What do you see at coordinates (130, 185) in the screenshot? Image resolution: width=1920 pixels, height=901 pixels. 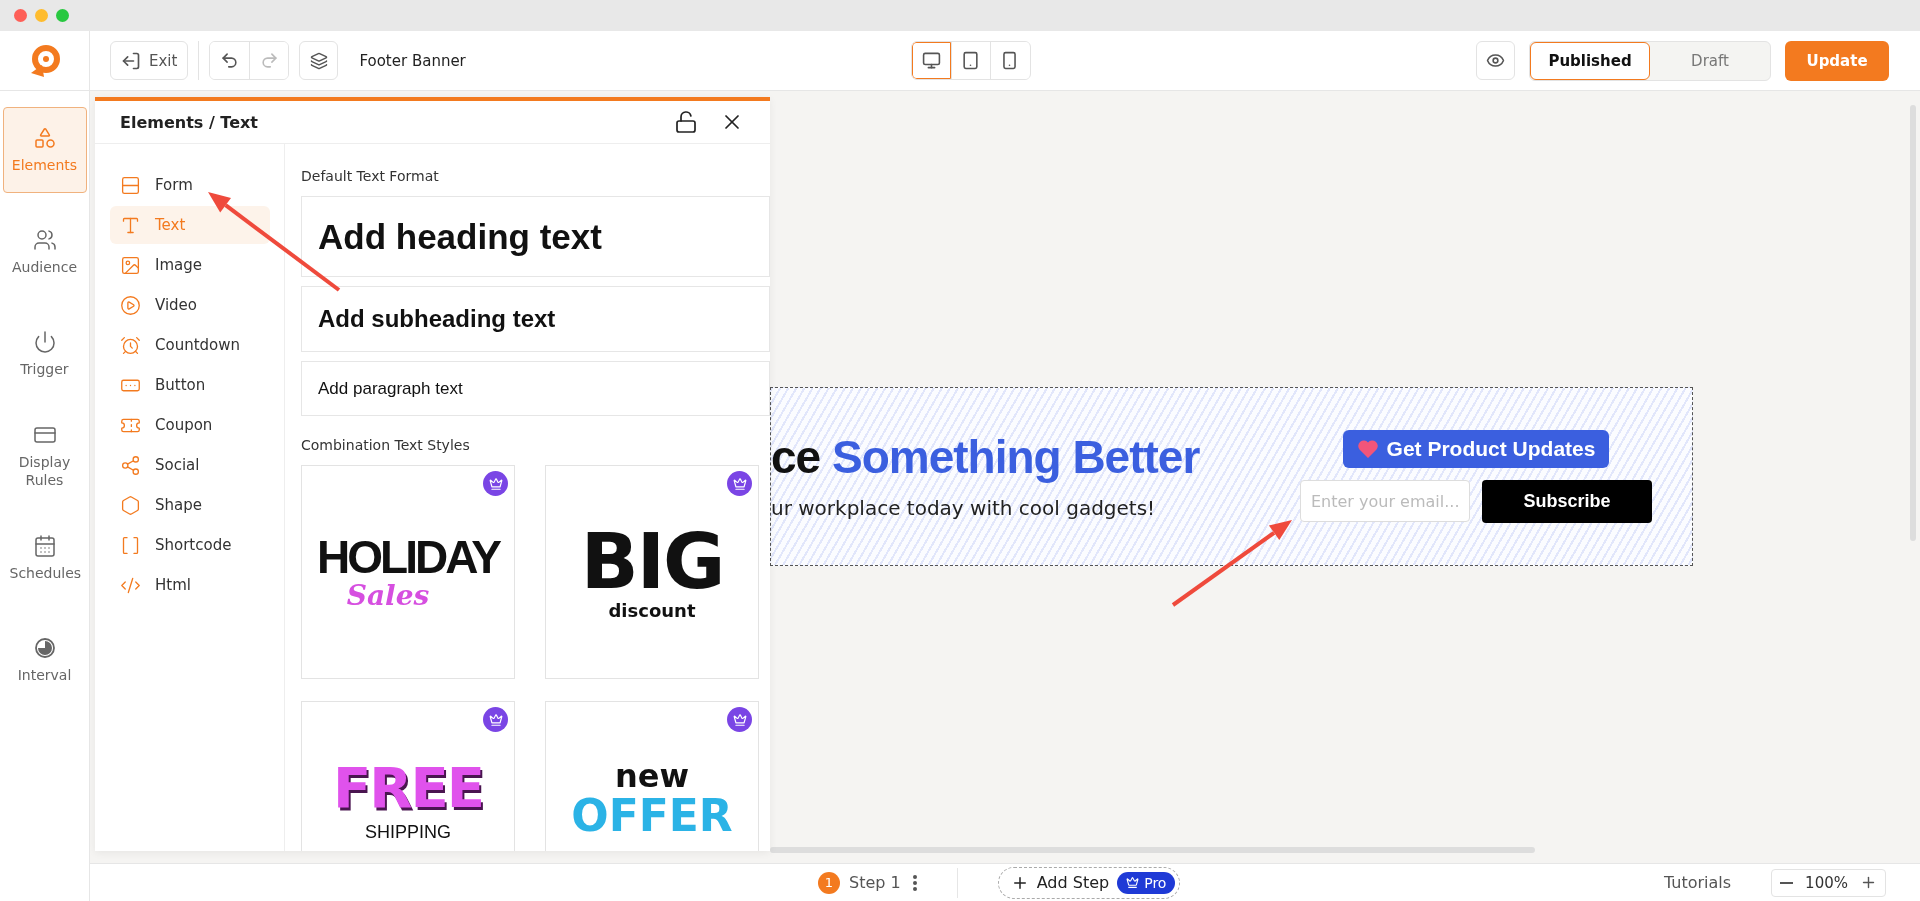 I see `rows-icon` at bounding box center [130, 185].